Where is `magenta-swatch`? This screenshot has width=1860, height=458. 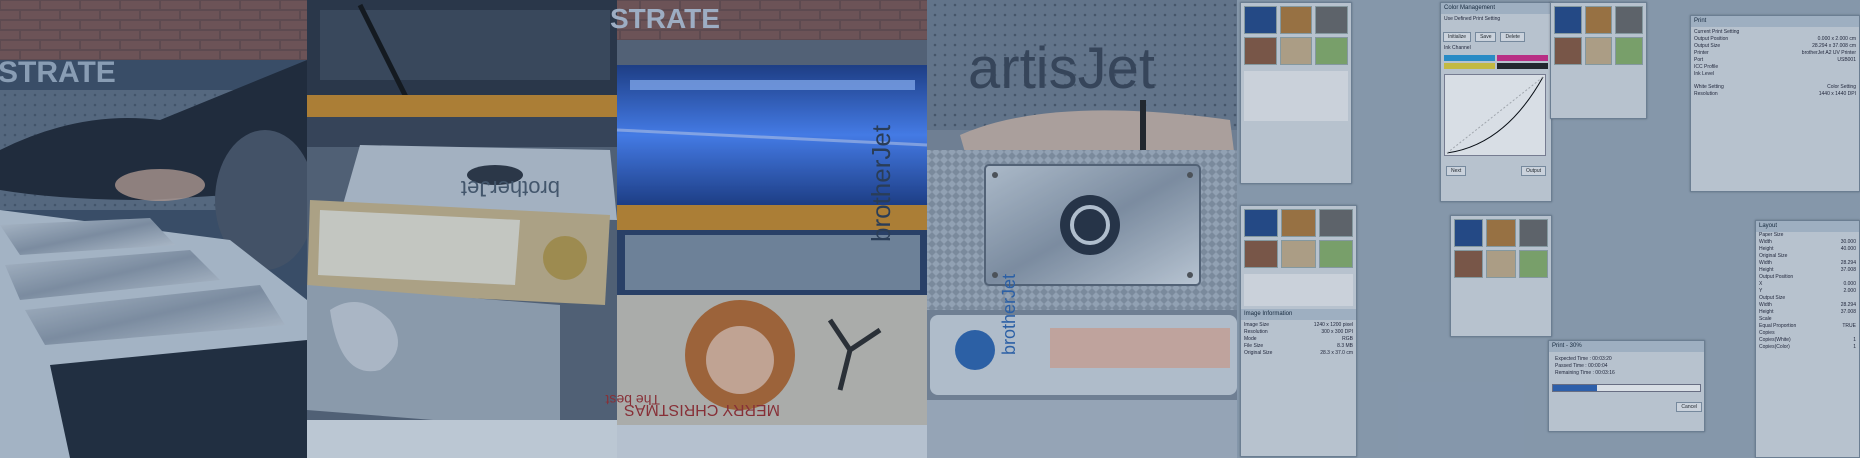 magenta-swatch is located at coordinates (1522, 58).